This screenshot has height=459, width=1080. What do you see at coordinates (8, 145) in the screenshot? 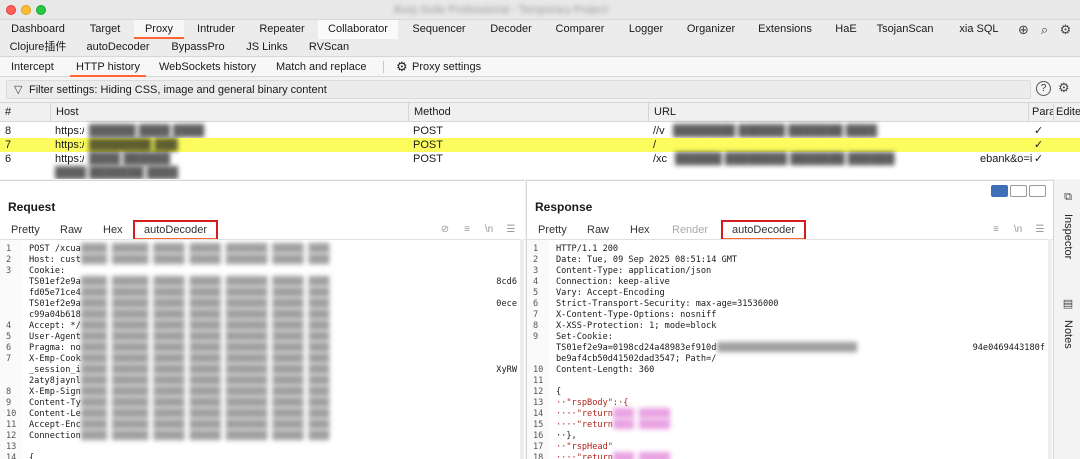
I see `row-number: 7` at bounding box center [8, 145].